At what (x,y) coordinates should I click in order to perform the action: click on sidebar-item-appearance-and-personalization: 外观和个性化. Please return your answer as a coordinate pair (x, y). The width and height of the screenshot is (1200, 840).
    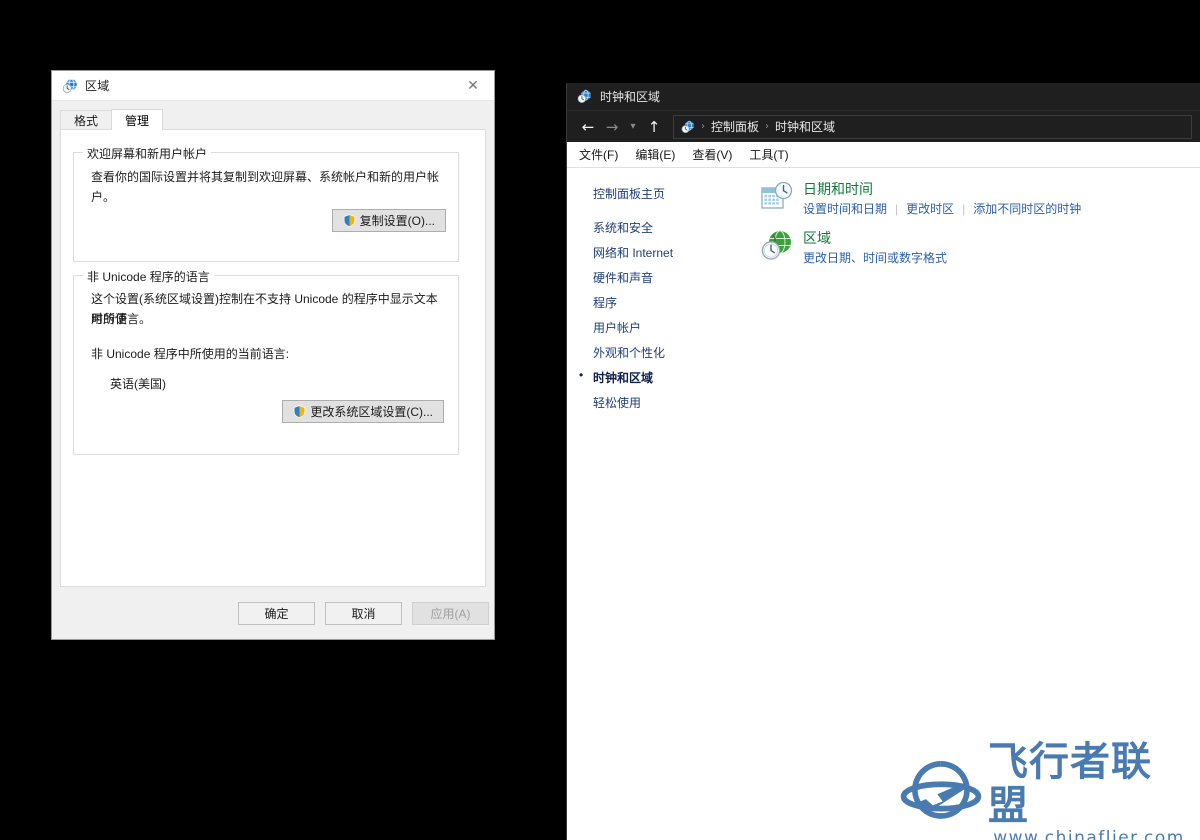
    Looking at the image, I should click on (670, 352).